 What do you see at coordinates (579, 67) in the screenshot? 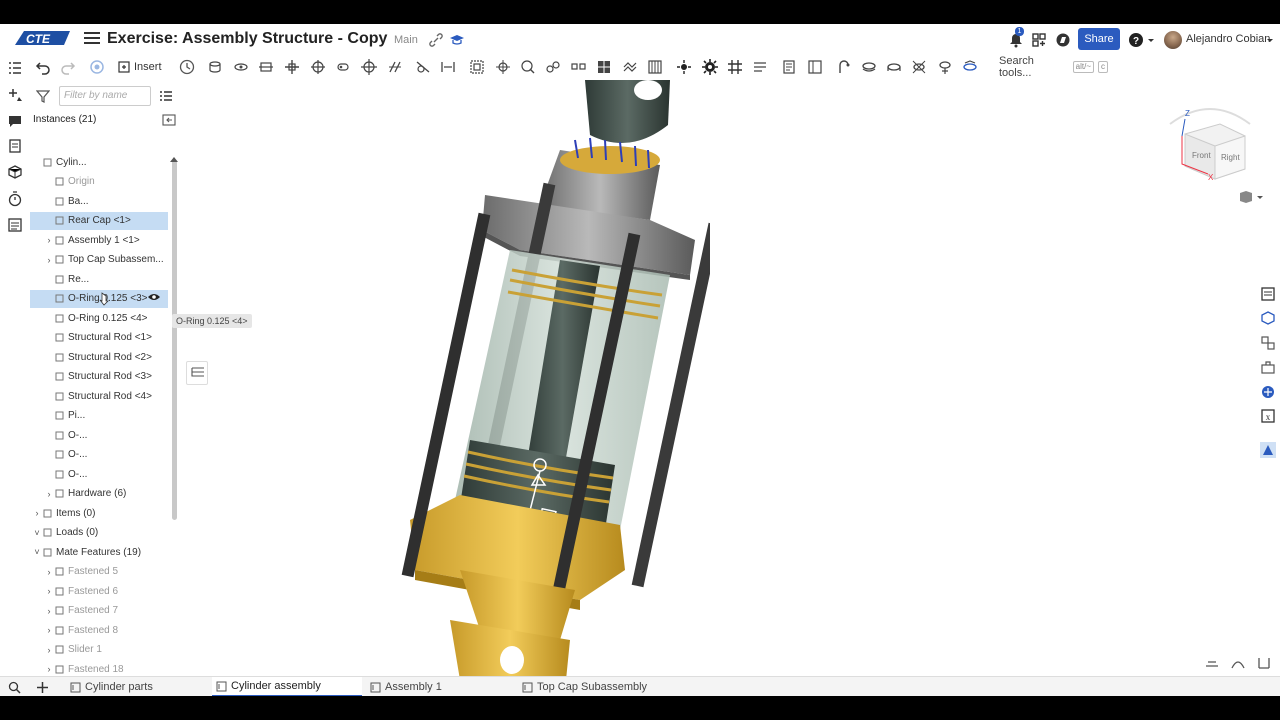
I see `linear-pattern-icon` at bounding box center [579, 67].